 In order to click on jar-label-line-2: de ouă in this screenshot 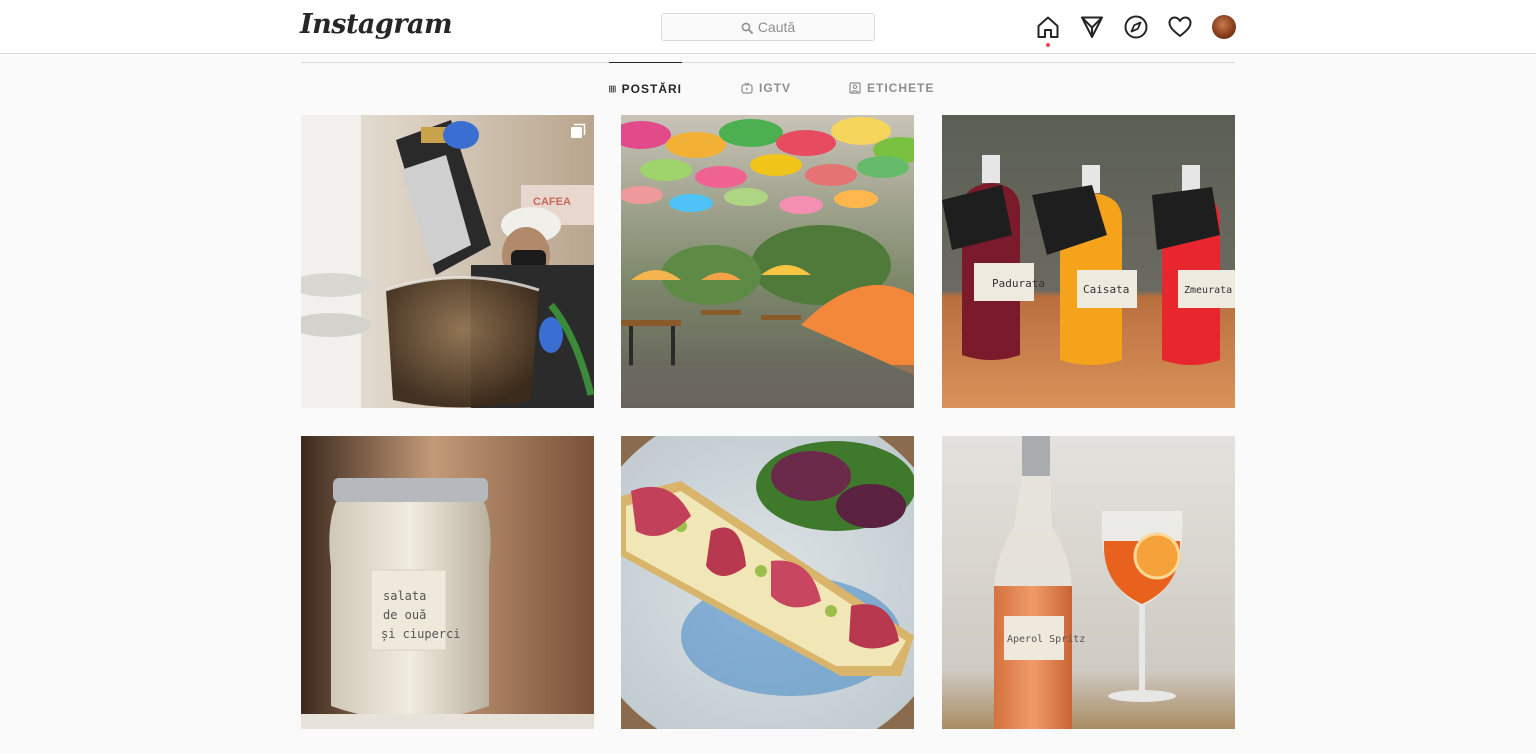, I will do `click(404, 615)`.